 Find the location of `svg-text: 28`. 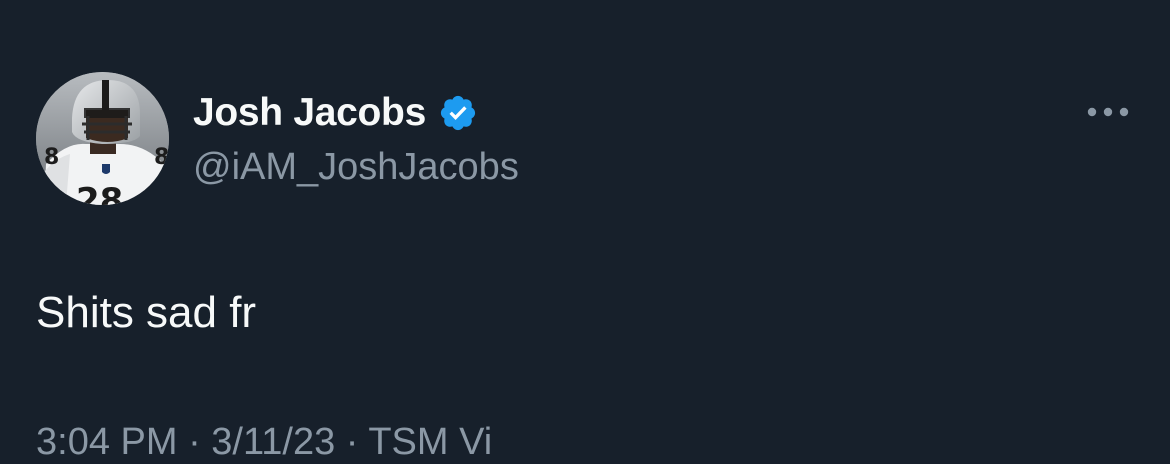

svg-text: 28 is located at coordinates (99, 193).